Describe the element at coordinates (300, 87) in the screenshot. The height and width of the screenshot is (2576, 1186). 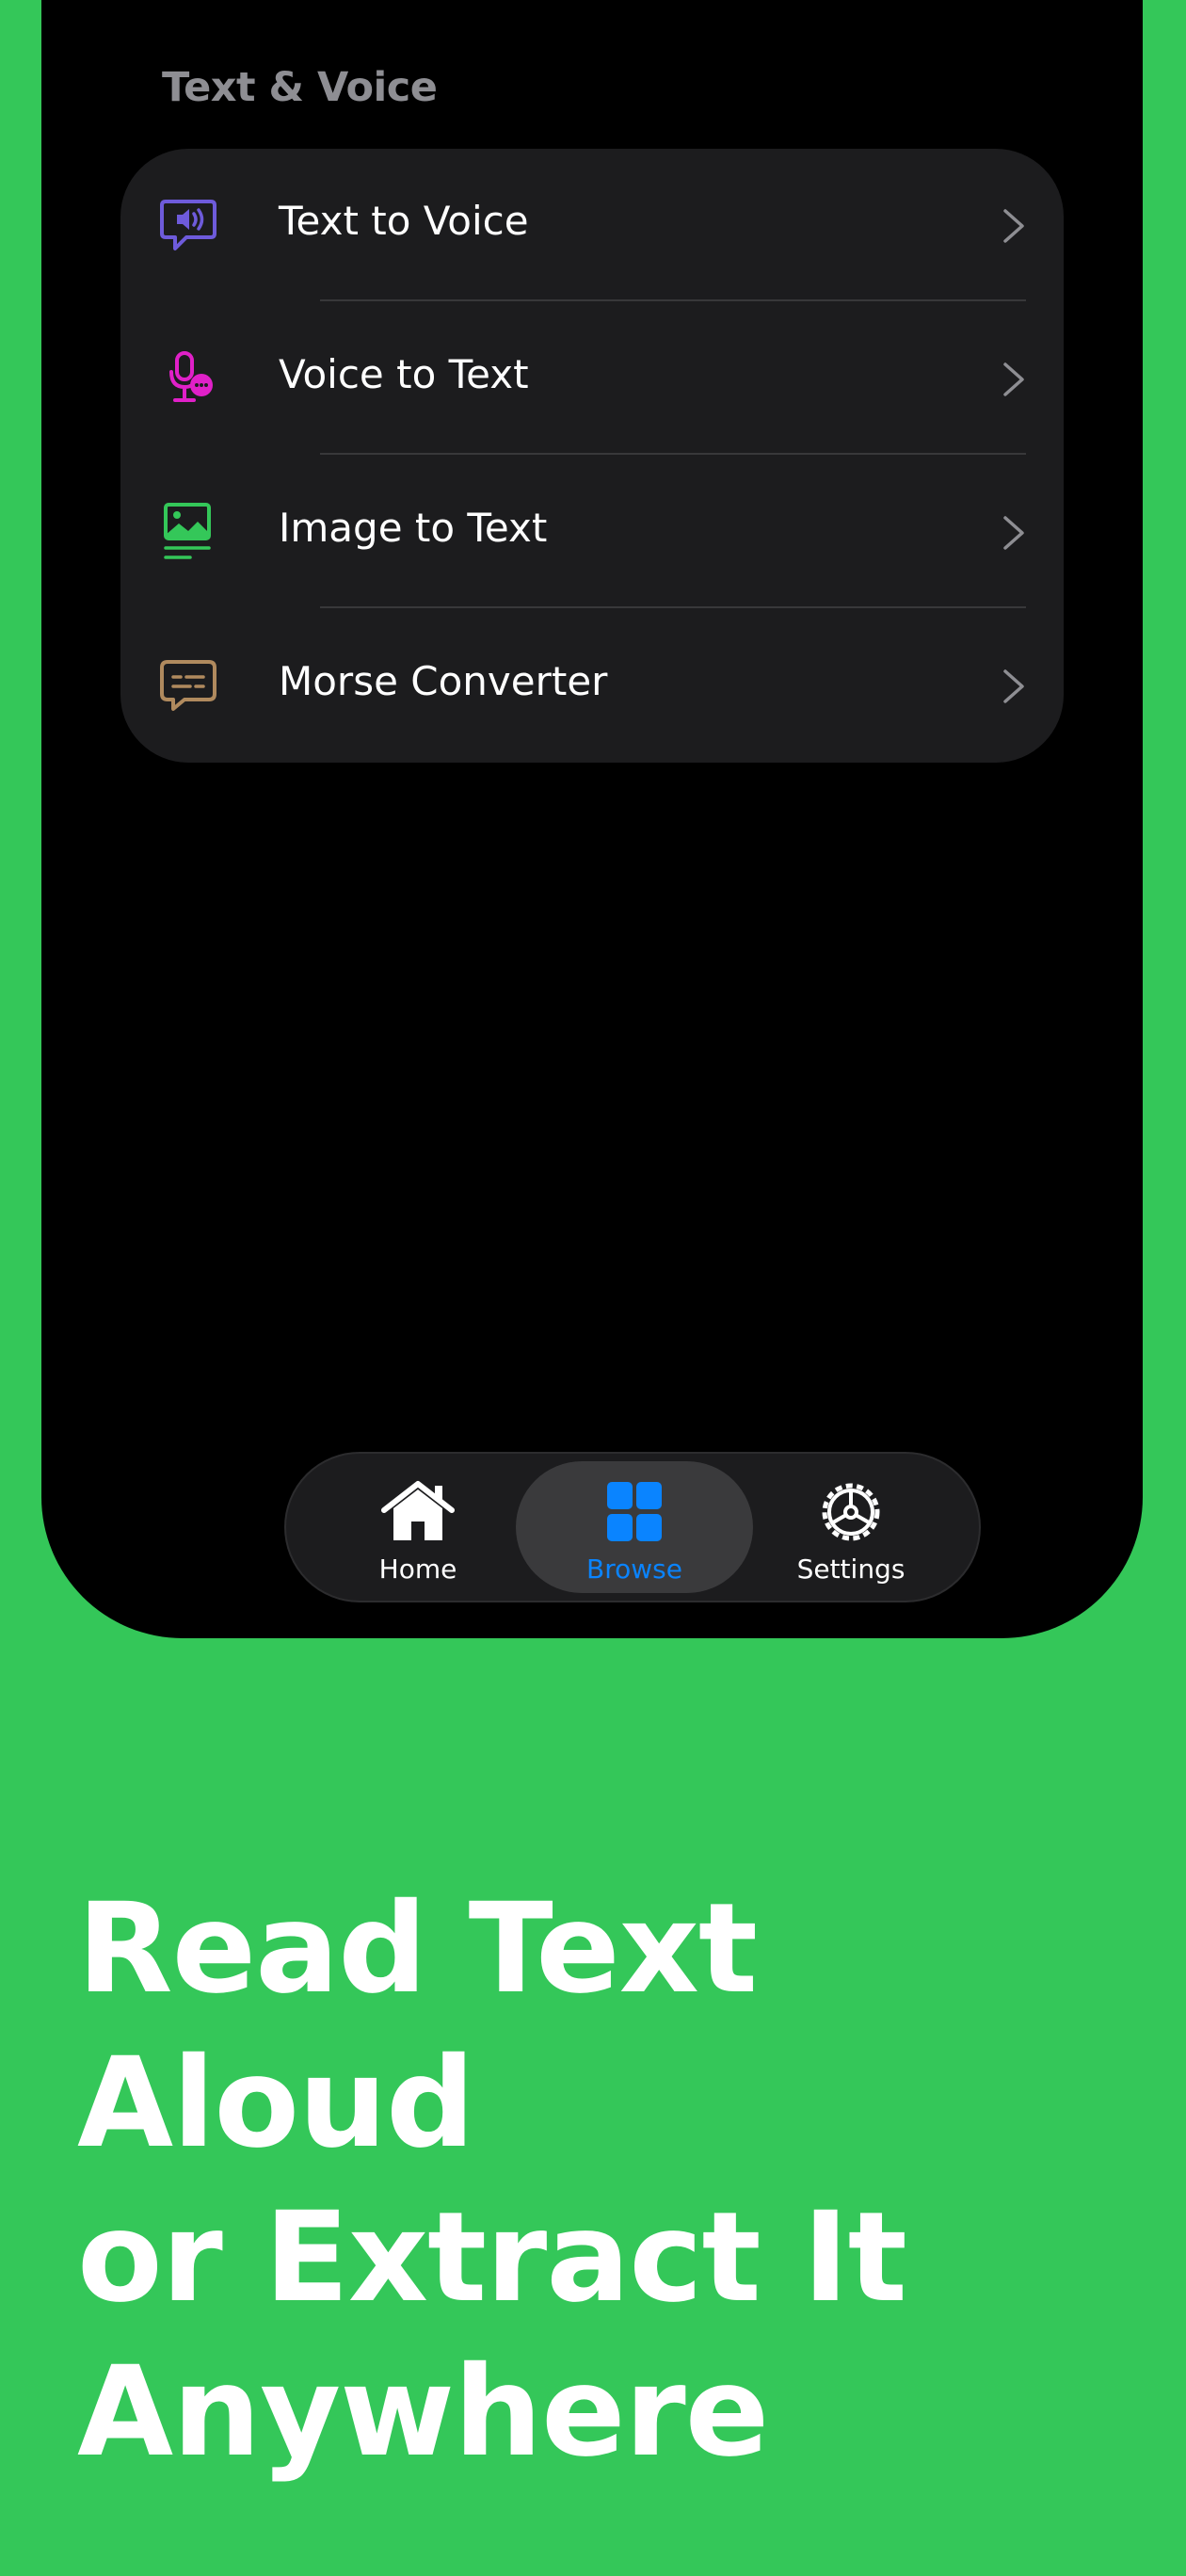
I see `section-title: Text & Voice` at that location.